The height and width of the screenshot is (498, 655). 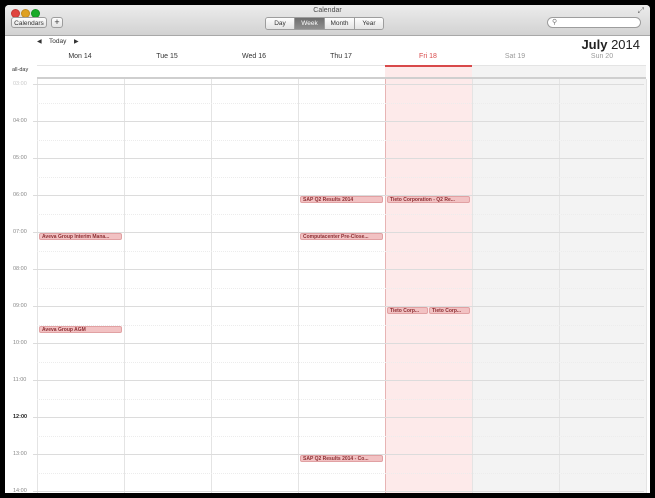 I want to click on search-icon: ⚲, so click(x=555, y=22).